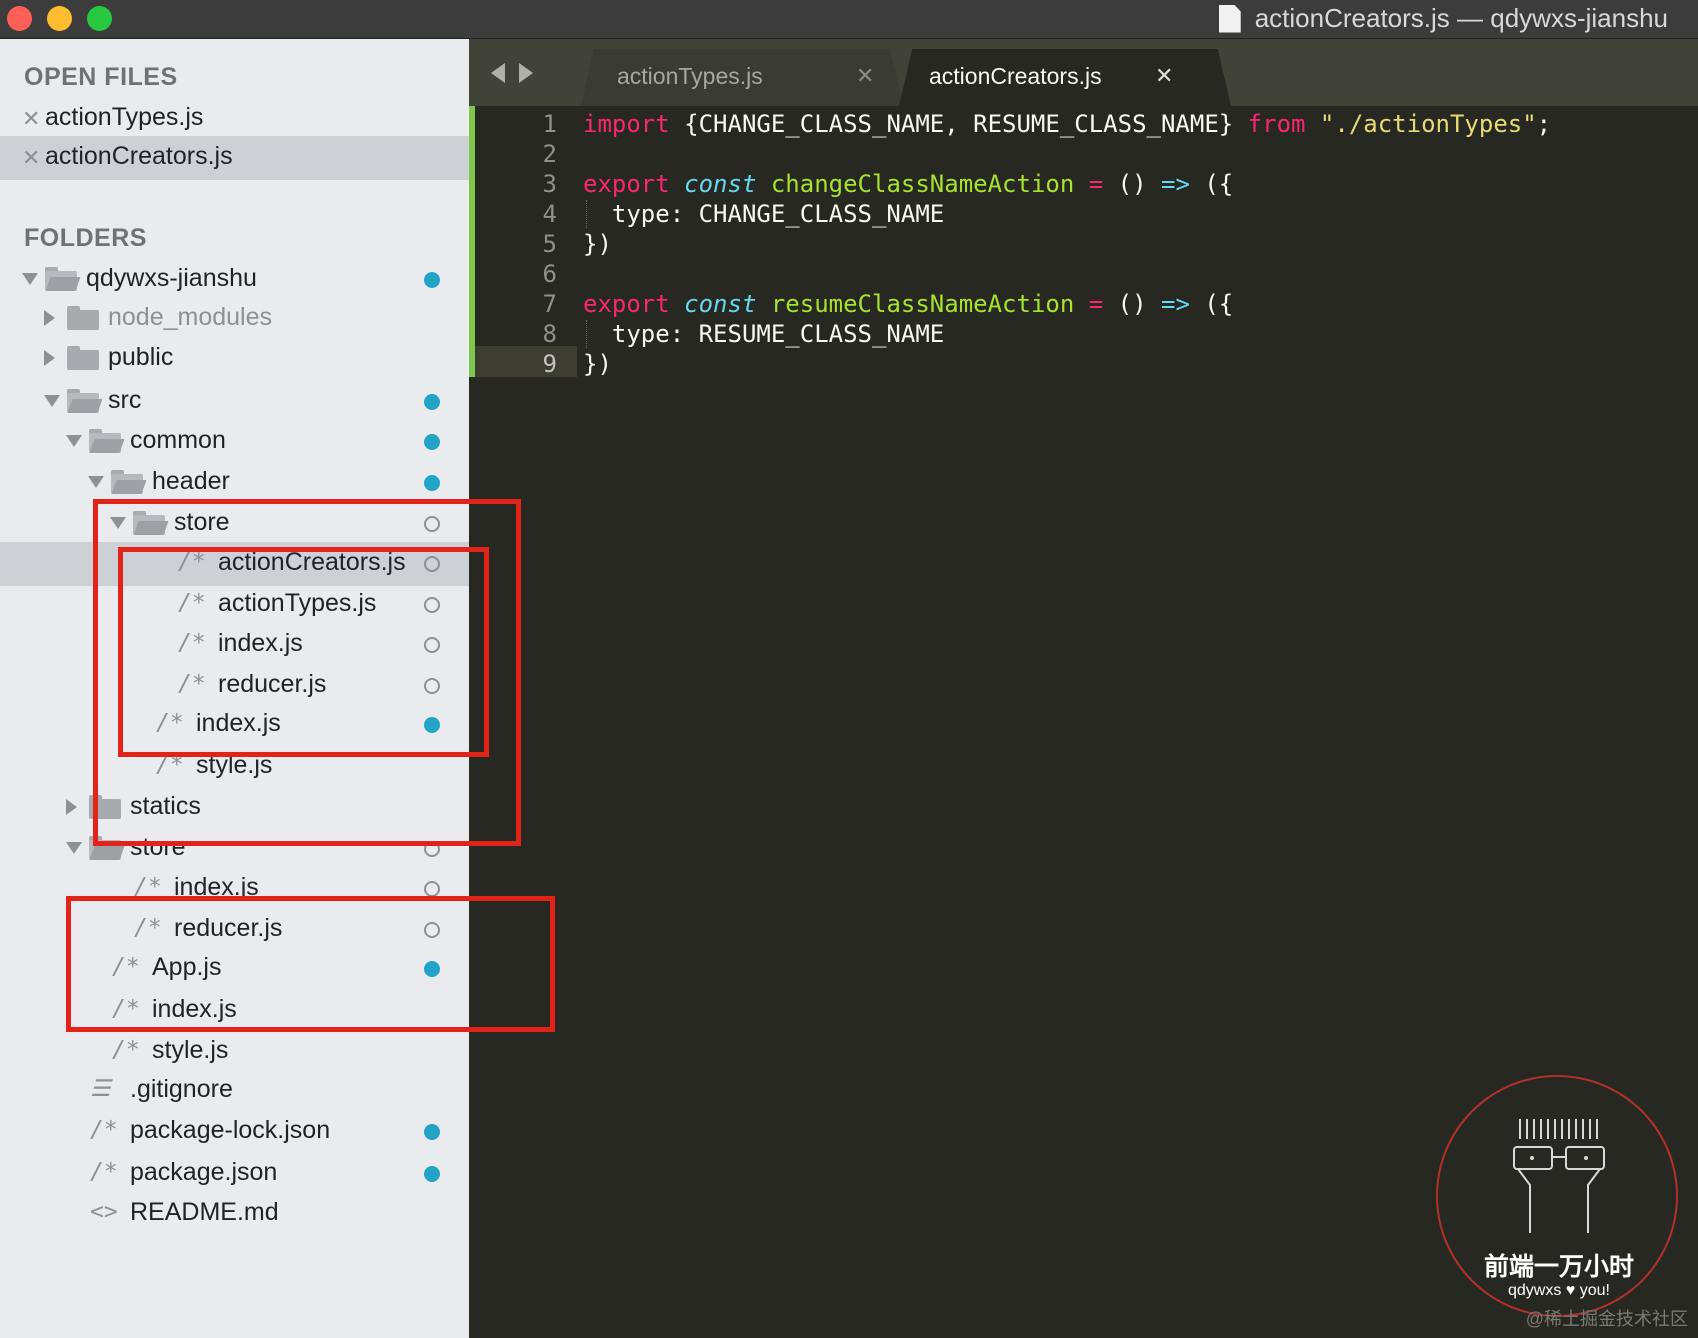 This screenshot has width=1698, height=1338. What do you see at coordinates (190, 317) in the screenshot?
I see `tree-label: node_modules` at bounding box center [190, 317].